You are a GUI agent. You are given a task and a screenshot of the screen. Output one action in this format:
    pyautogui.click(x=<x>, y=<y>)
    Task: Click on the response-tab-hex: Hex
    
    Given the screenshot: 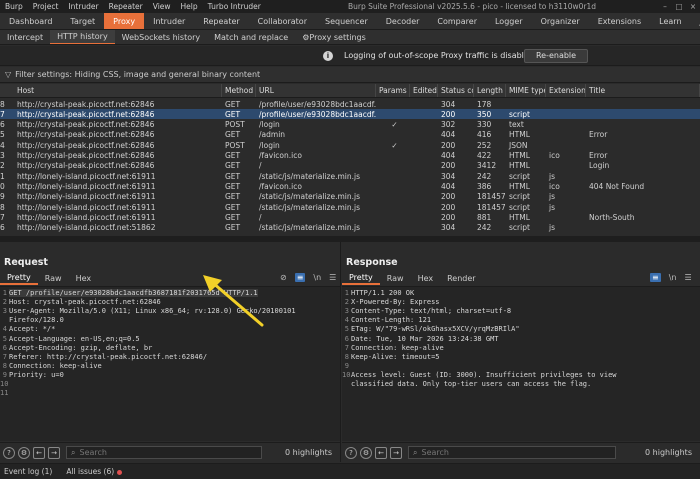 What is the action you would take?
    pyautogui.click(x=426, y=278)
    